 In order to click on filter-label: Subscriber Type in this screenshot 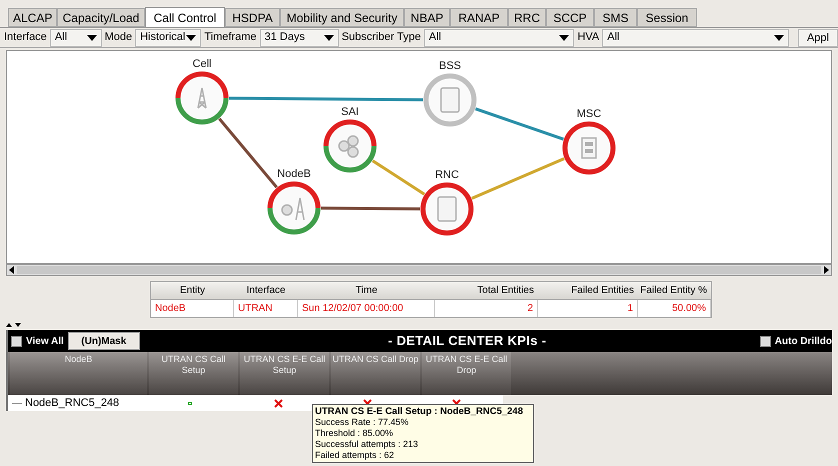, I will do `click(381, 38)`.